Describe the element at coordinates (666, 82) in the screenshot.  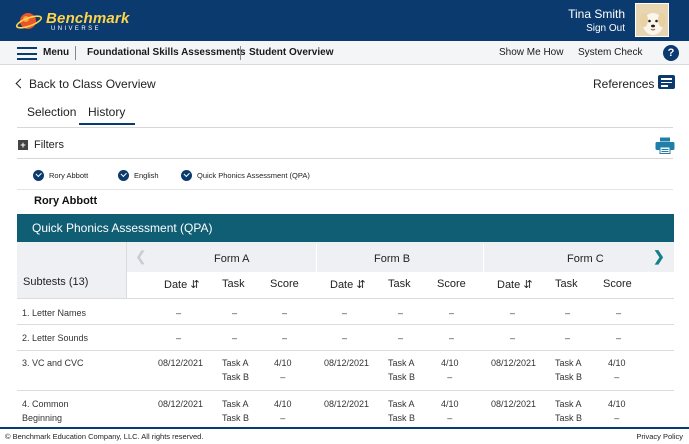
I see `references-icon` at that location.